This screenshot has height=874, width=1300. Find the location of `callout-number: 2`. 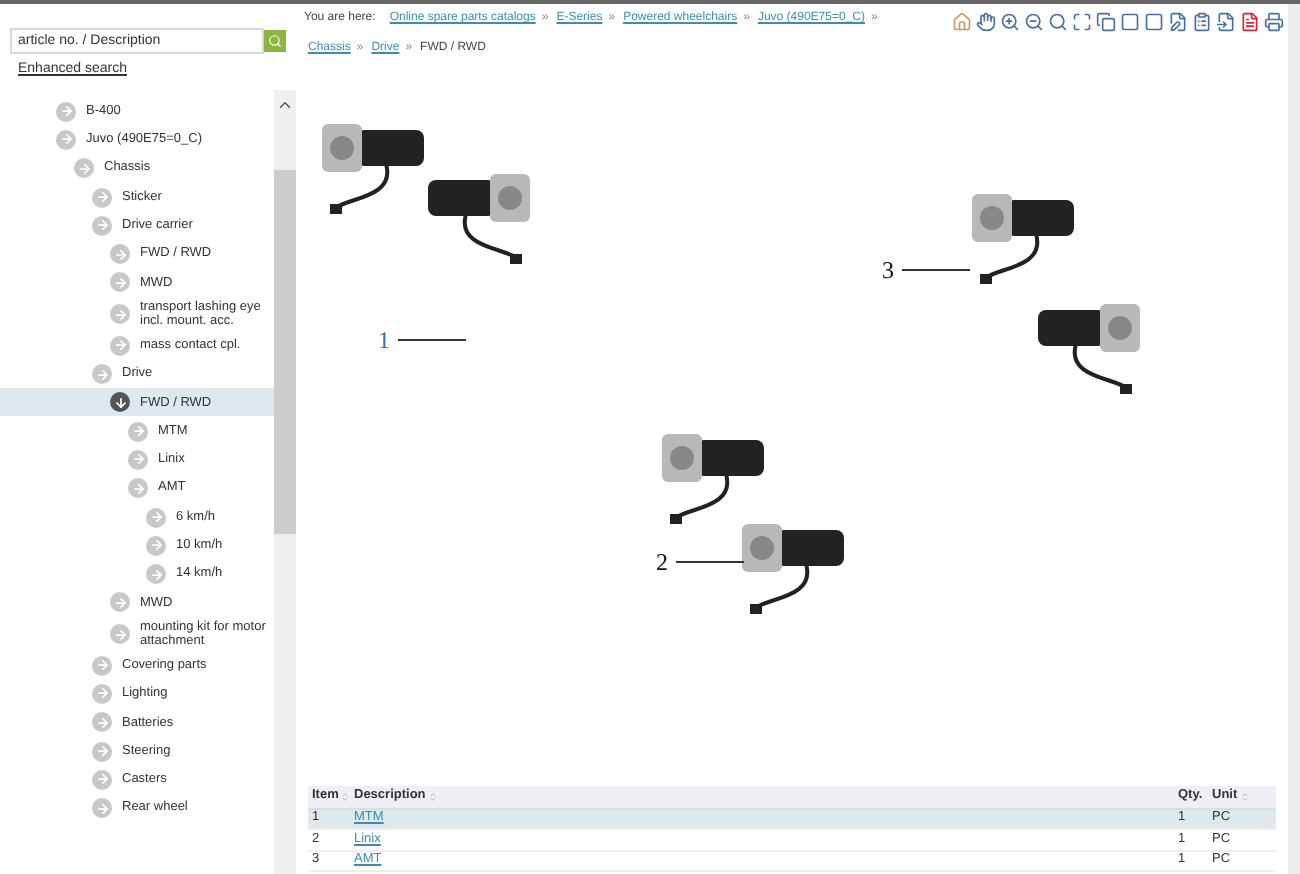

callout-number: 2 is located at coordinates (662, 562).